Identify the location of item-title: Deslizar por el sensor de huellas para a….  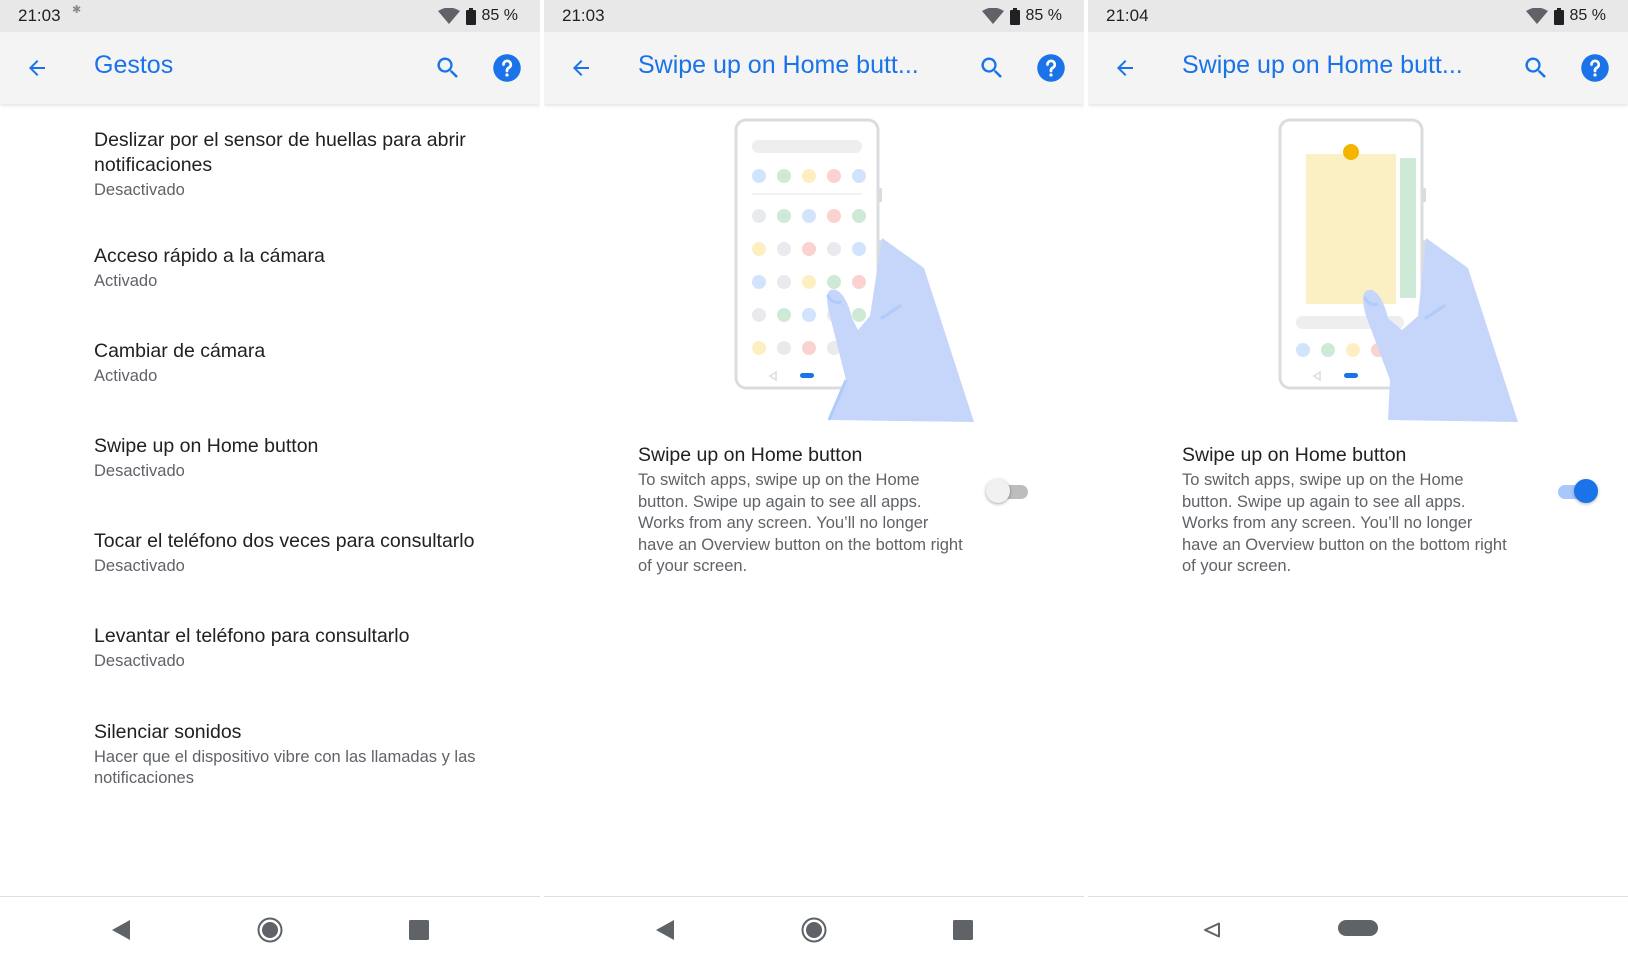
(280, 152).